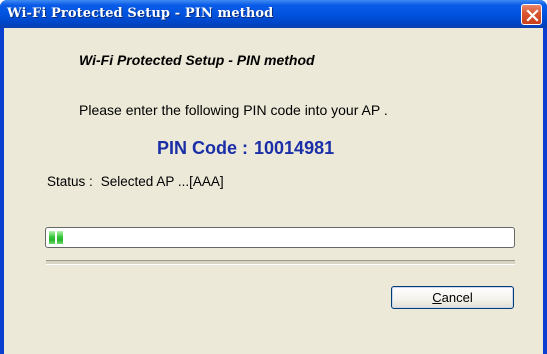  I want to click on divider, so click(280, 262).